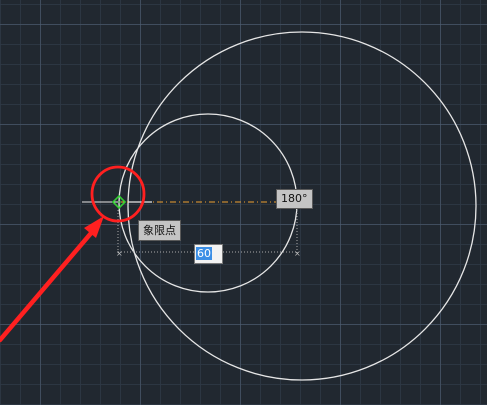 This screenshot has height=405, width=487. Describe the element at coordinates (159, 230) in the screenshot. I see `object-snap-tooltip: 象限点` at that location.